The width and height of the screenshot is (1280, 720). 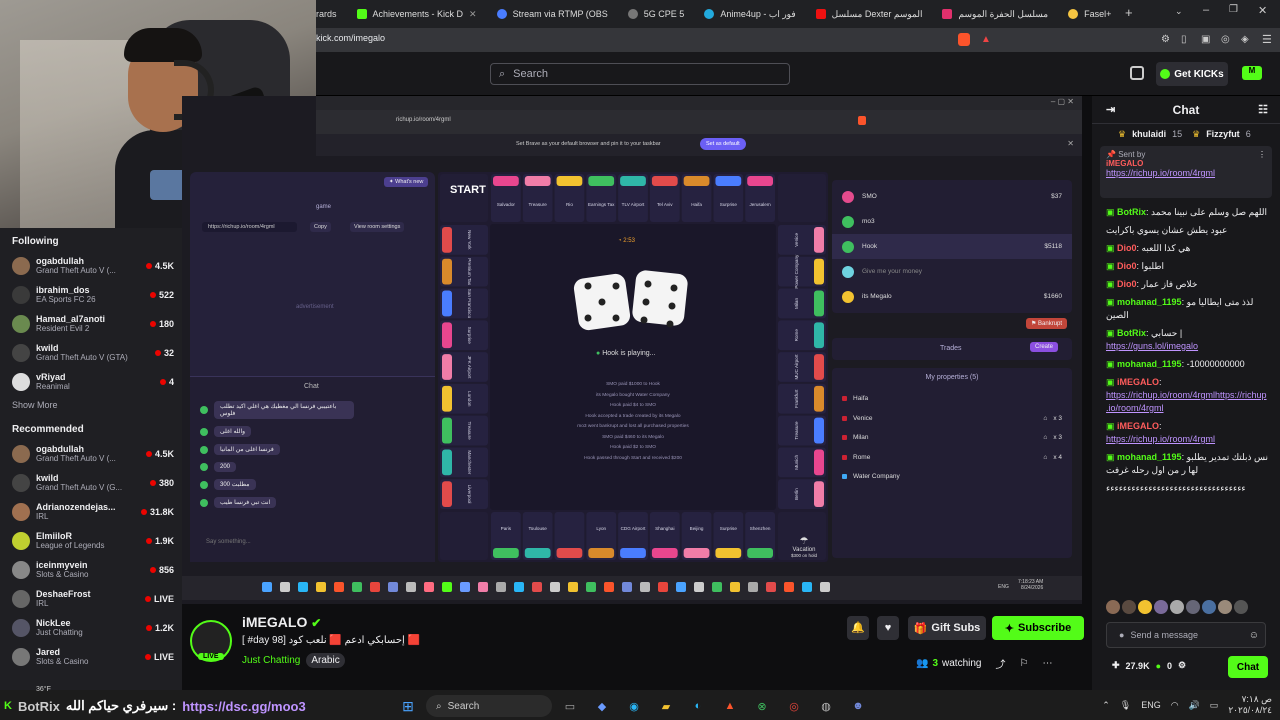 What do you see at coordinates (1121, 635) in the screenshot?
I see `emote-icon: ●` at bounding box center [1121, 635].